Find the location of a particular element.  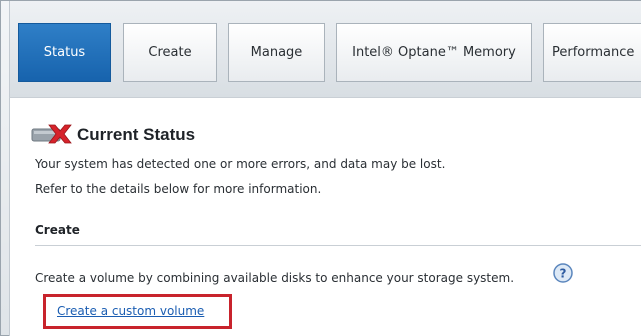

section-divider is located at coordinates (338, 245).